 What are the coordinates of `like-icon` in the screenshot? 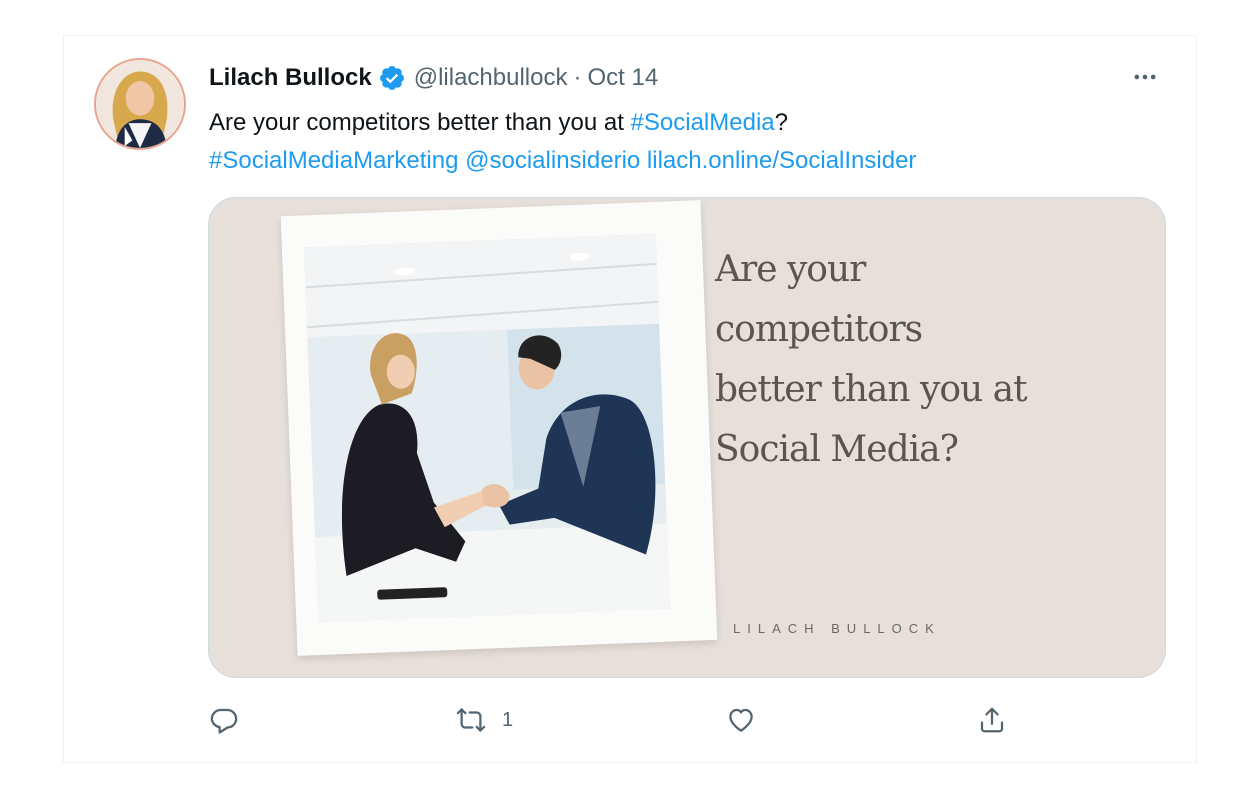 It's located at (741, 720).